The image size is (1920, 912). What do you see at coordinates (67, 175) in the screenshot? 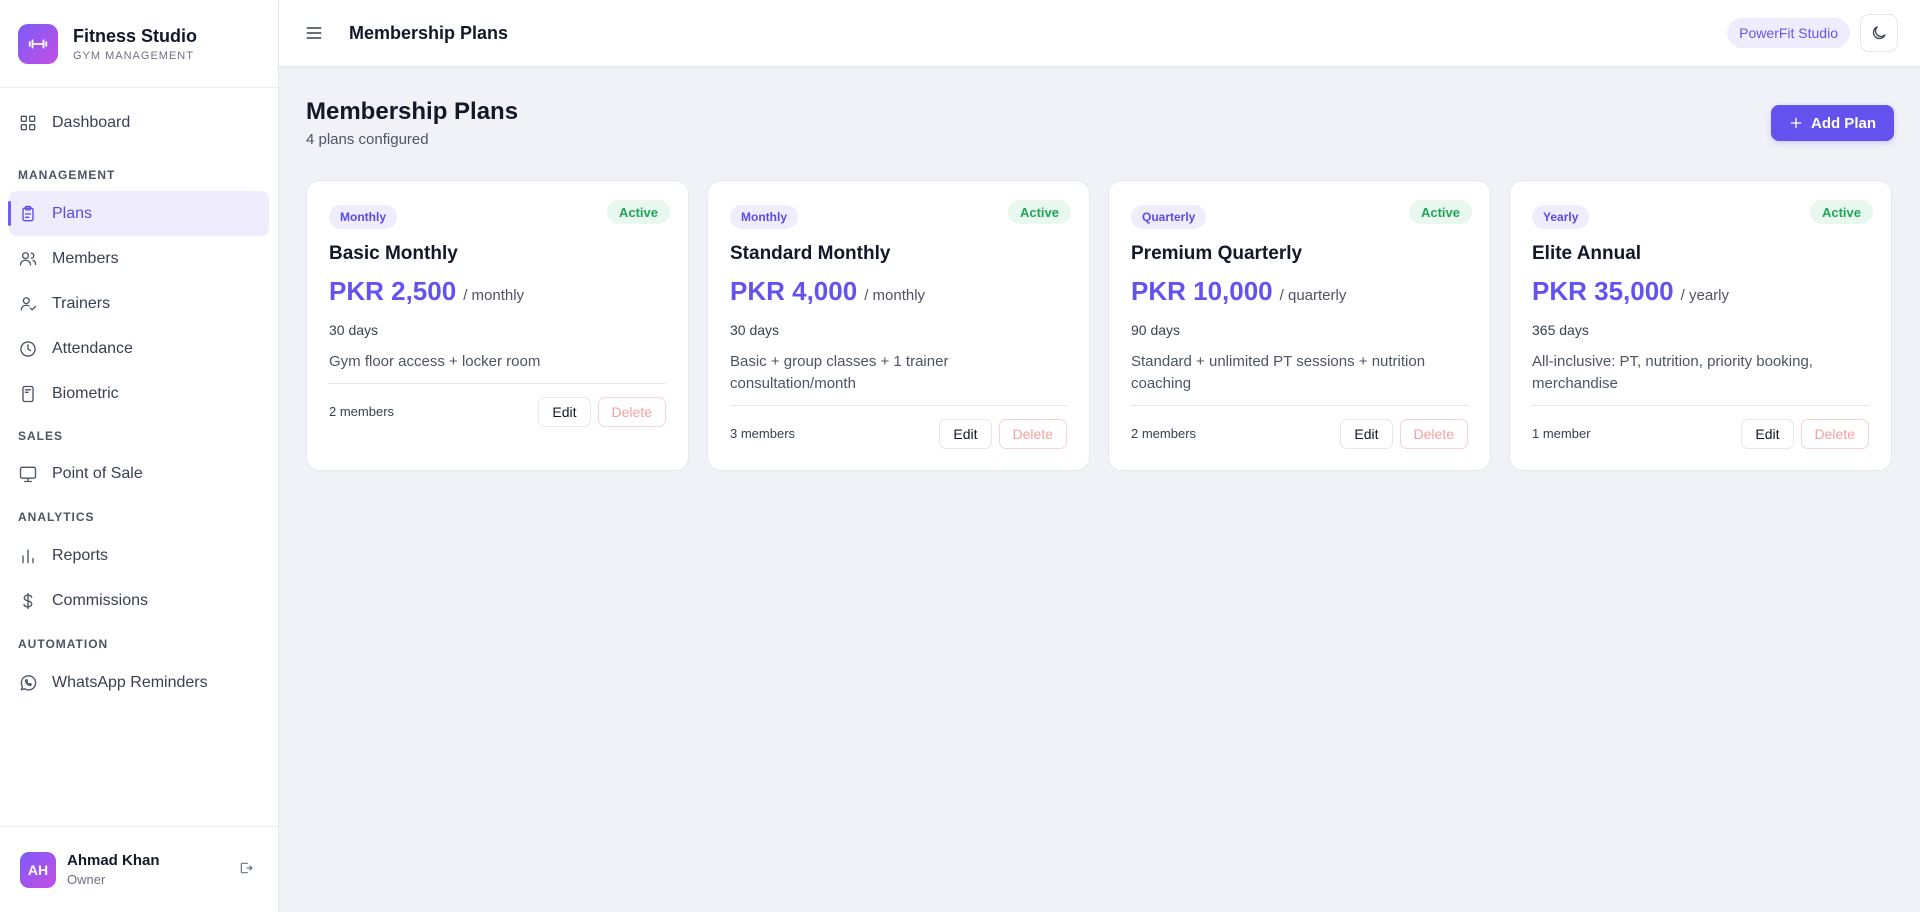
I see `section-management: MANAGEMENT` at bounding box center [67, 175].